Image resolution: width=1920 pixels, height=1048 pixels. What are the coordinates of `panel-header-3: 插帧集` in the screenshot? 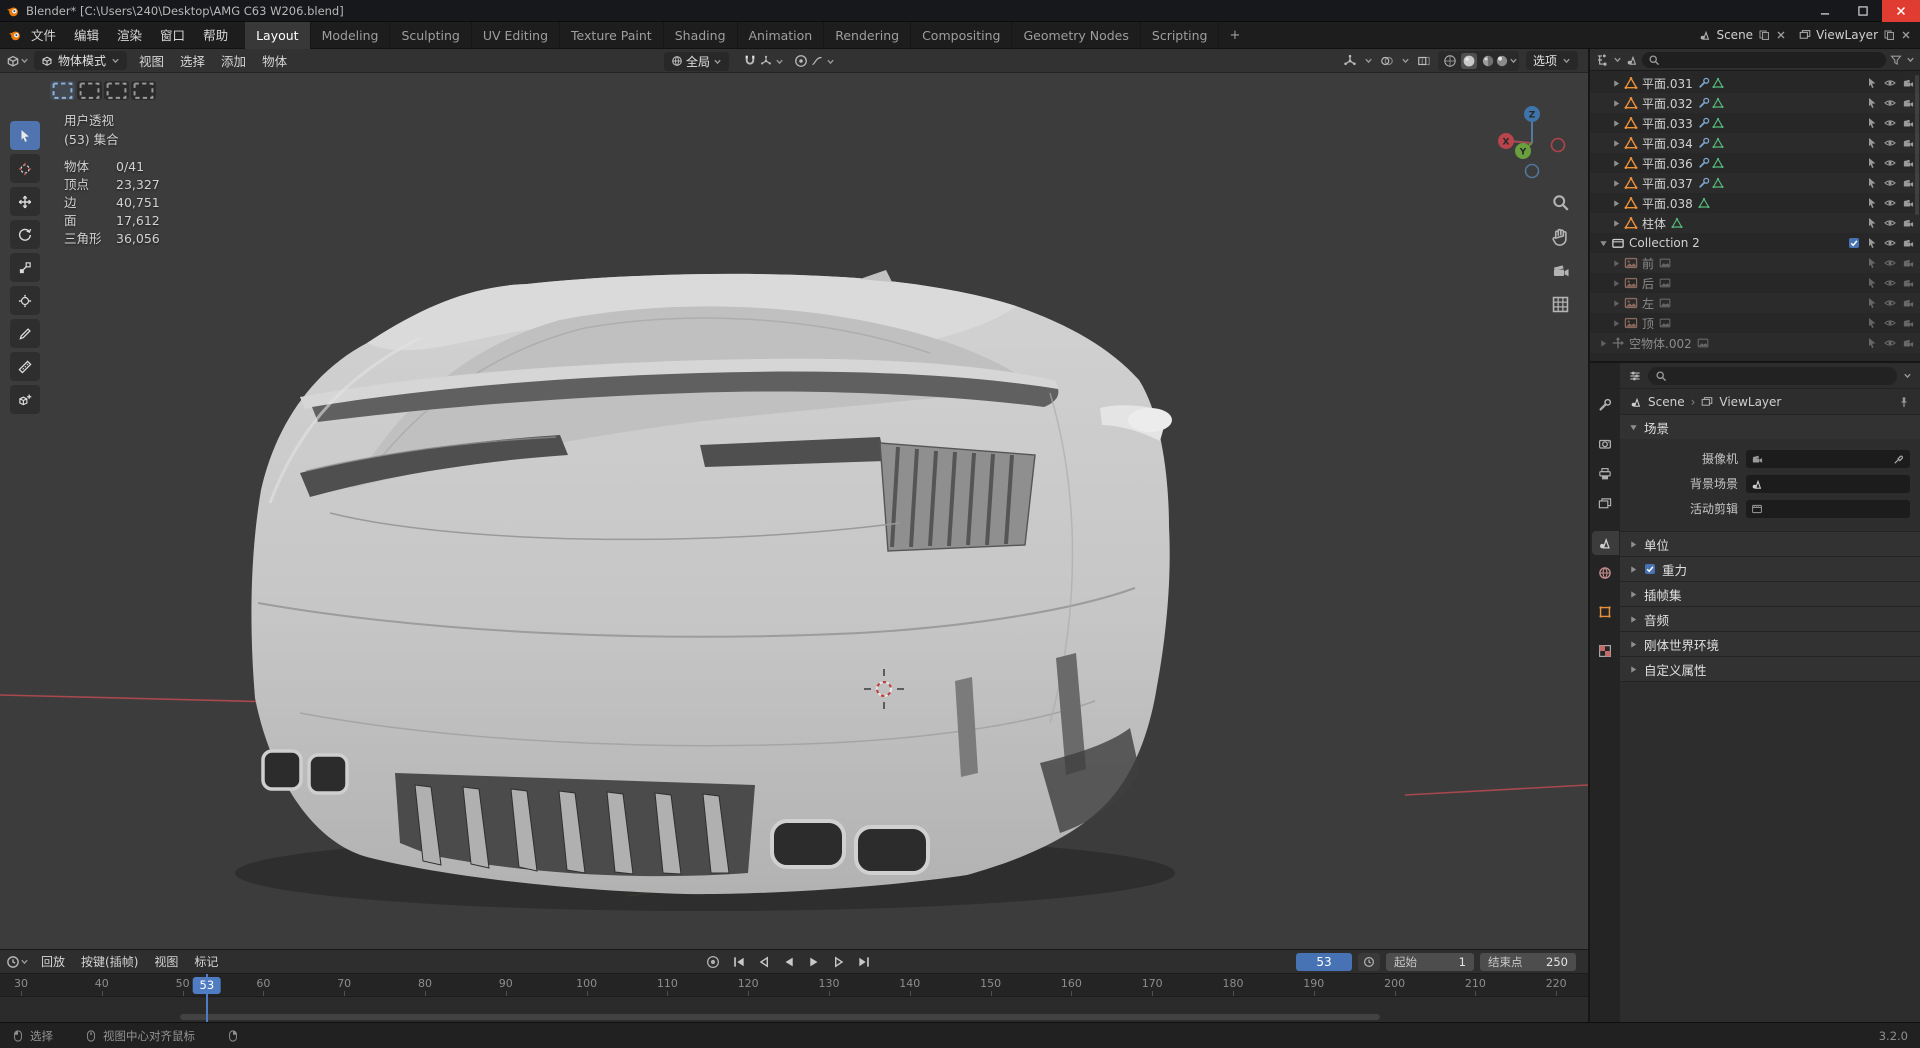 It's located at (1770, 594).